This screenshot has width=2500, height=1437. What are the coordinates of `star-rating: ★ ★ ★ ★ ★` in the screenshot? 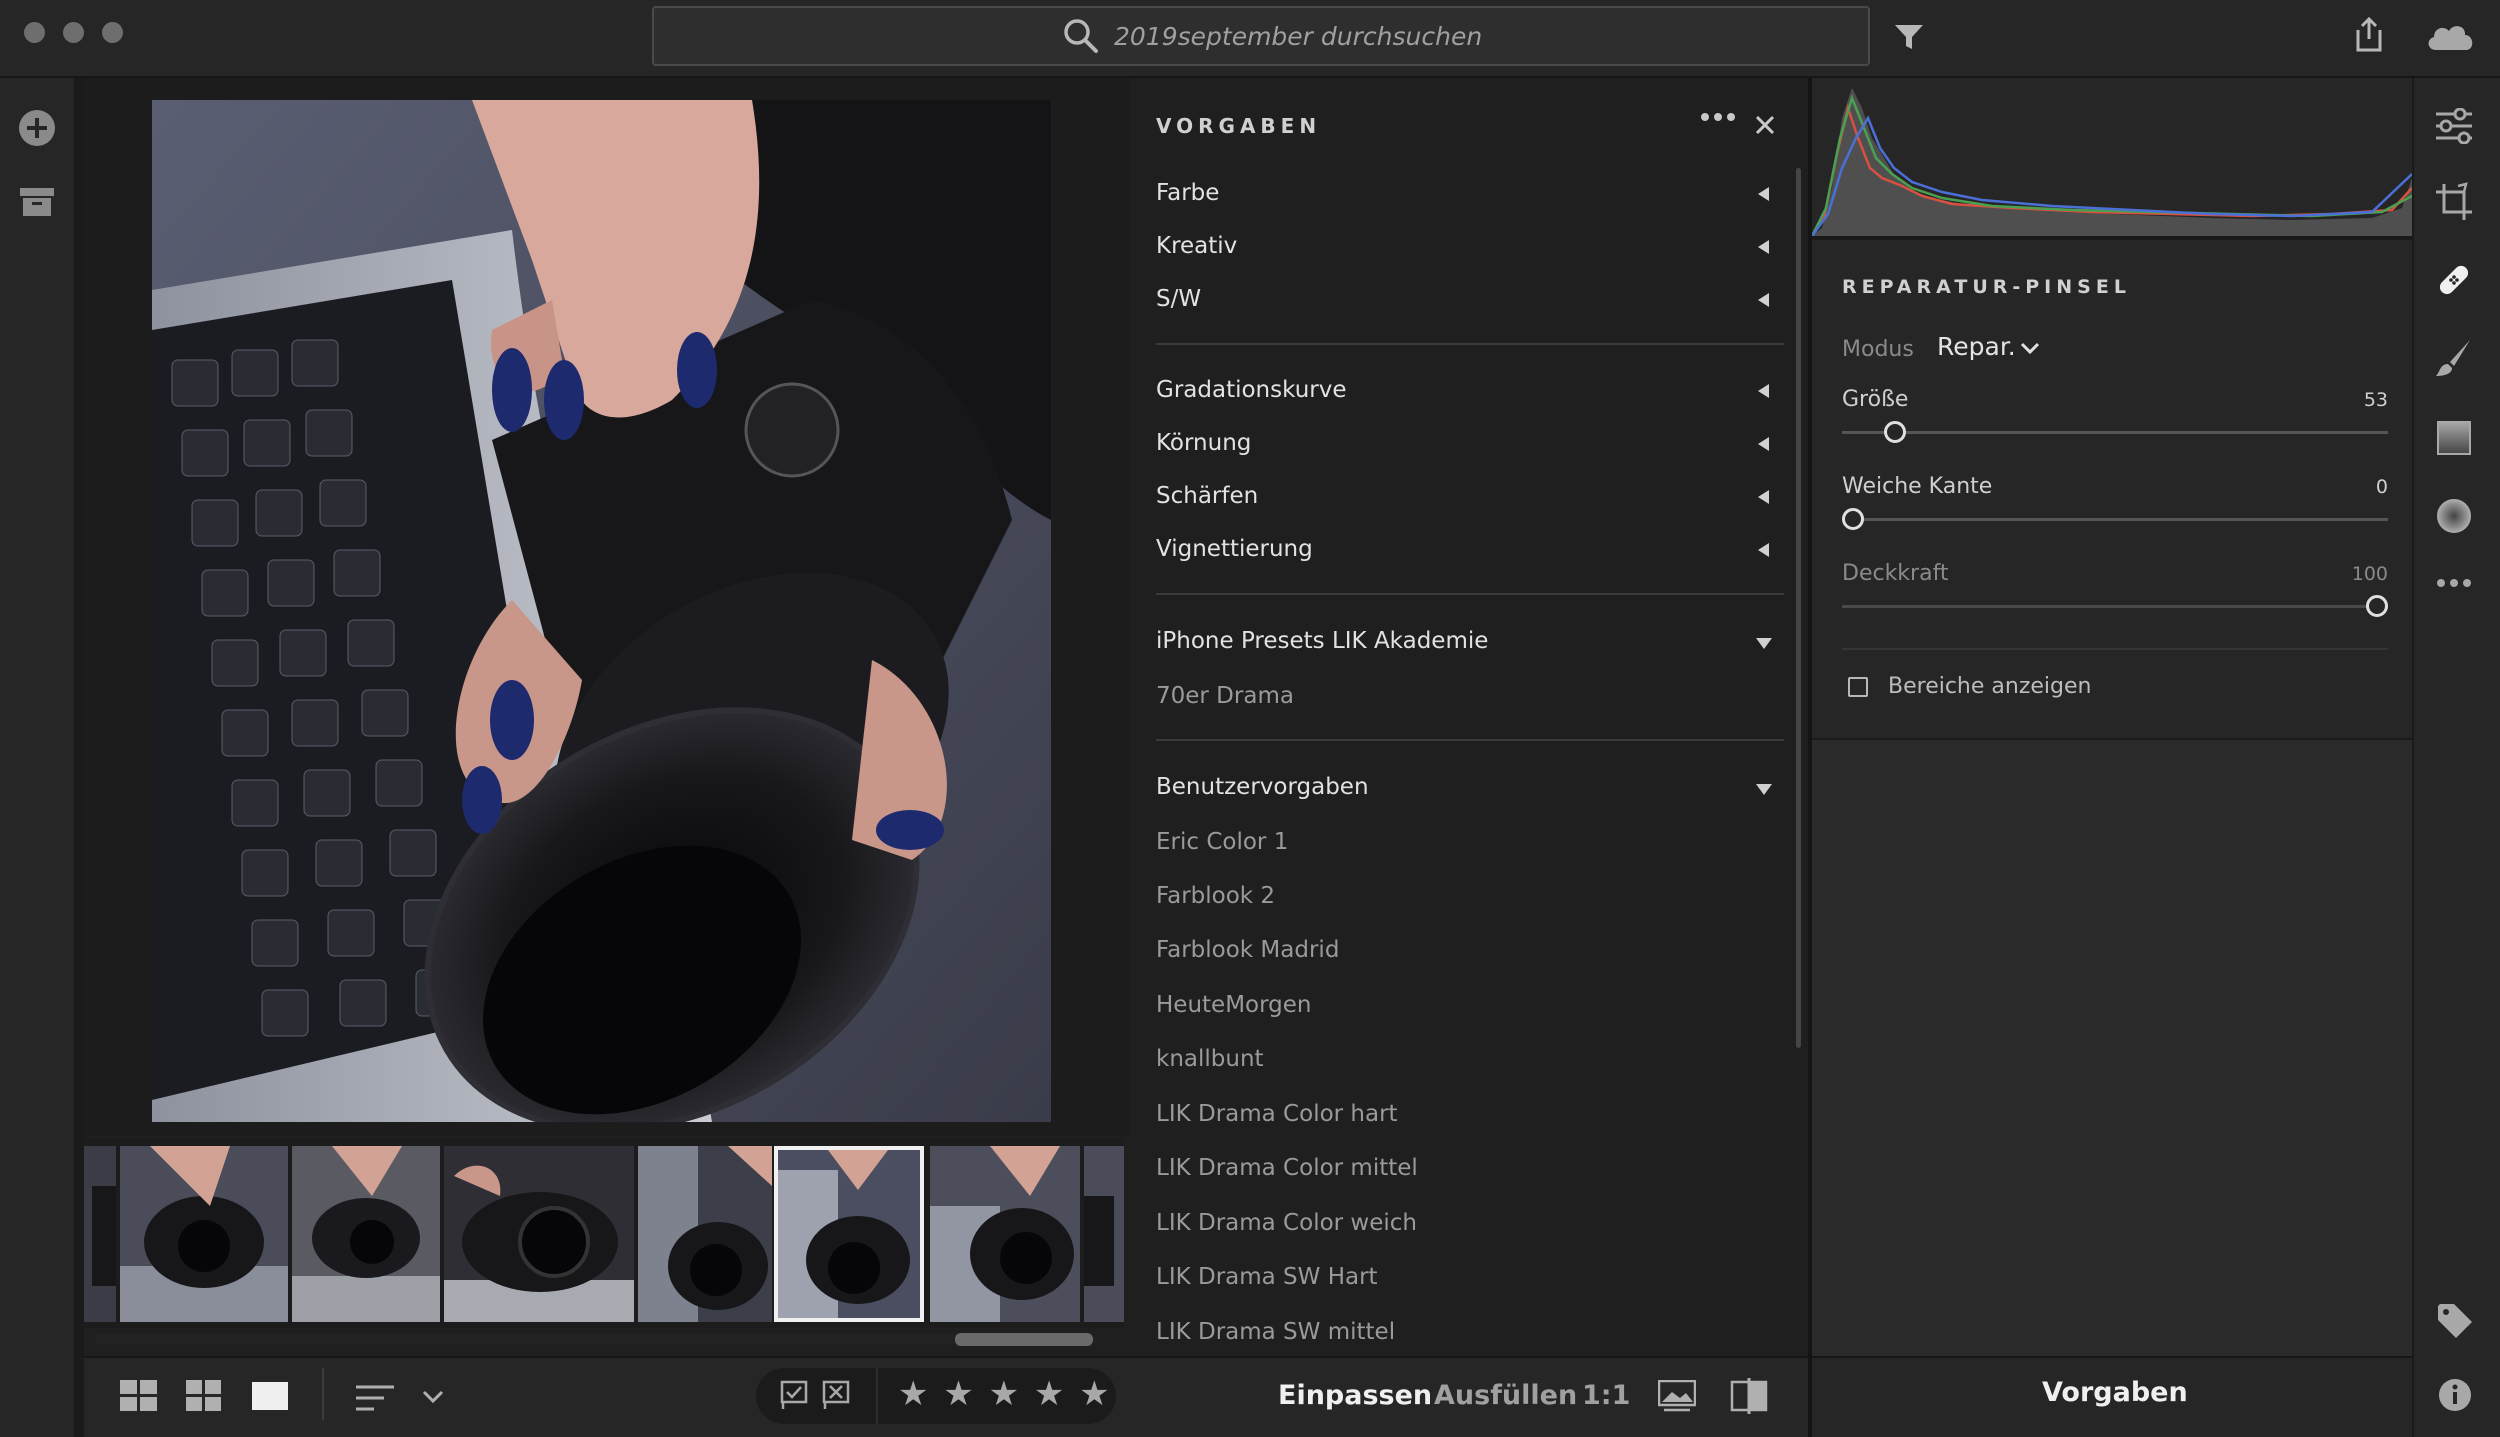 It's located at (1005, 1394).